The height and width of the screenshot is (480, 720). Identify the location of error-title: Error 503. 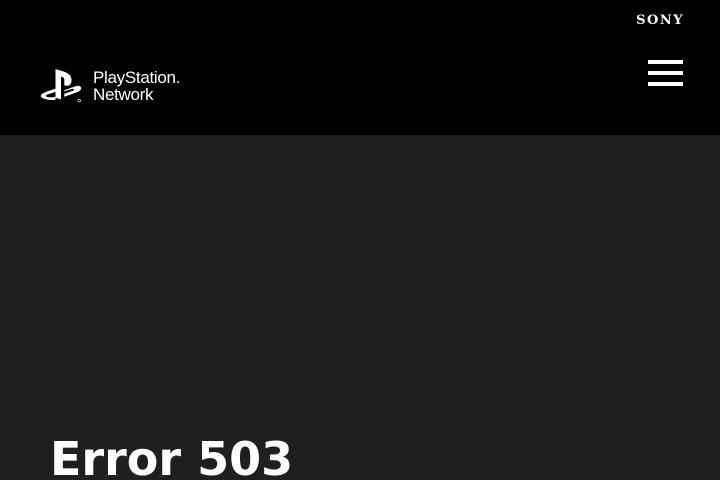
(172, 456).